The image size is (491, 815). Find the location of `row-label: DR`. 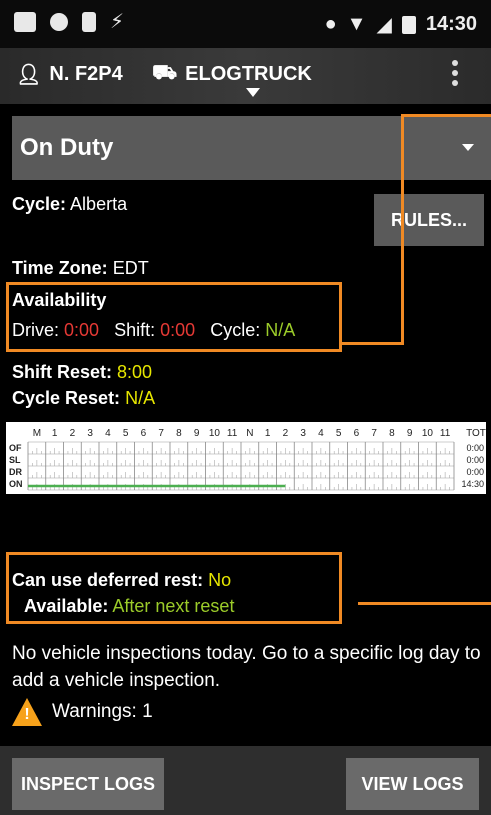

row-label: DR is located at coordinates (15, 472).